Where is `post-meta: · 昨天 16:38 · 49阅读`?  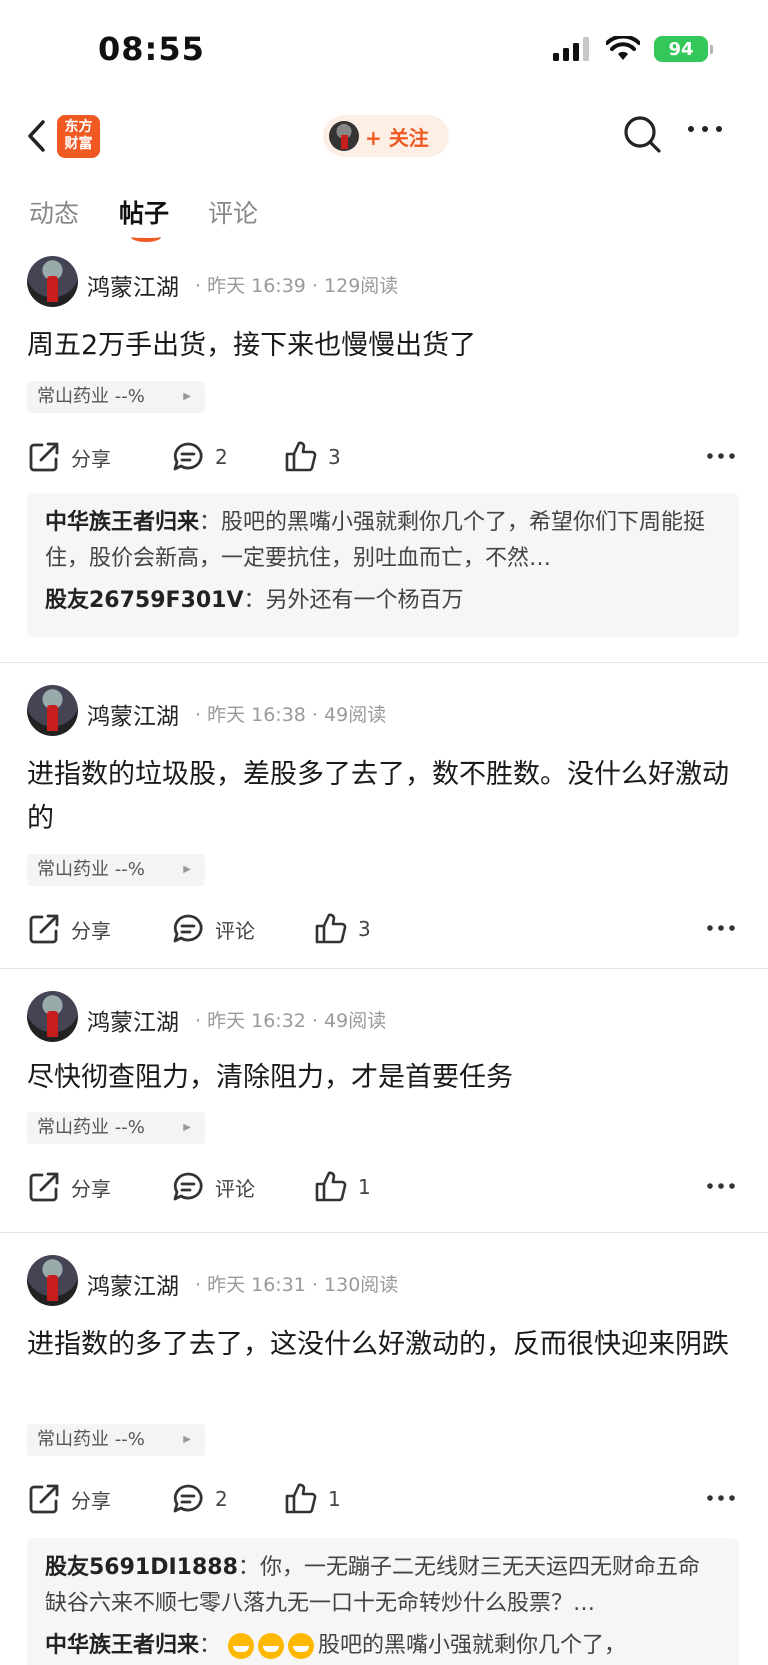 post-meta: · 昨天 16:38 · 49阅读 is located at coordinates (291, 715).